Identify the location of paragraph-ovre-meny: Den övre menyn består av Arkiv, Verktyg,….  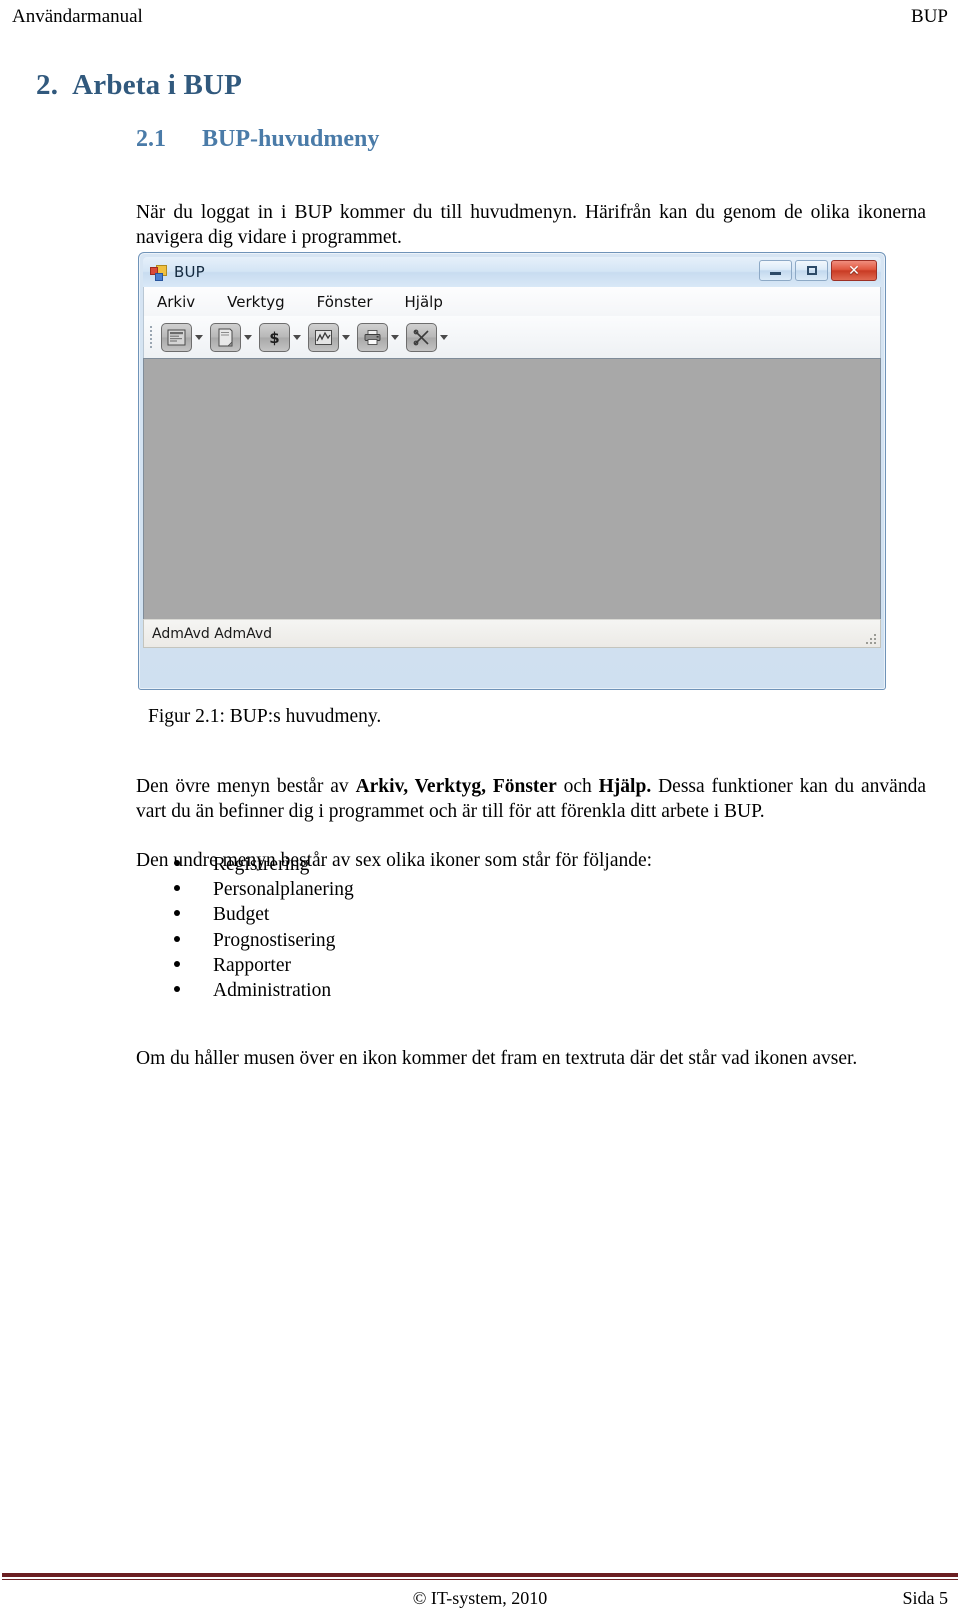
(531, 799).